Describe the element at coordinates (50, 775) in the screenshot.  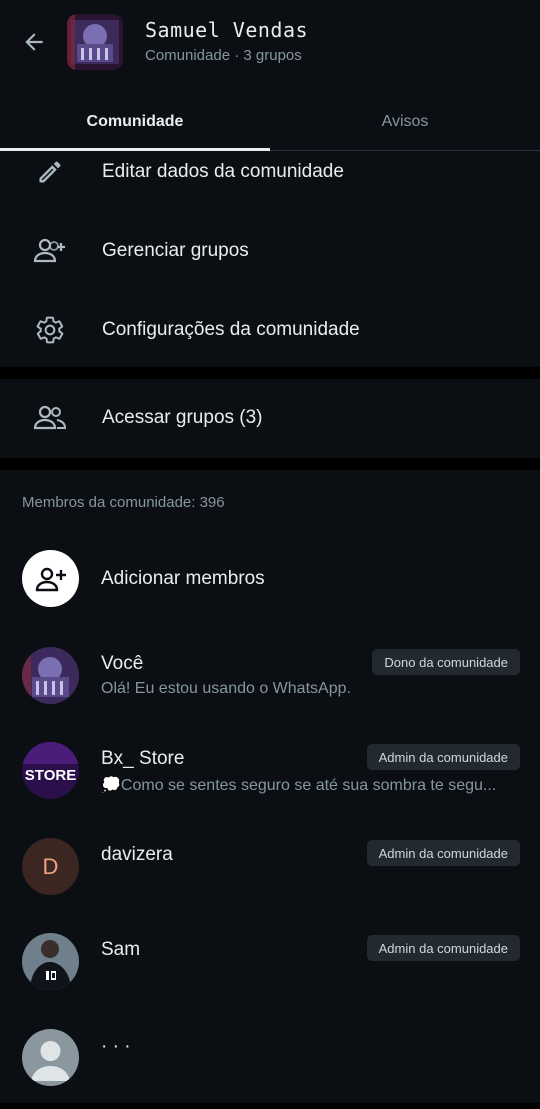
I see `store-avatar-text: STORE` at that location.